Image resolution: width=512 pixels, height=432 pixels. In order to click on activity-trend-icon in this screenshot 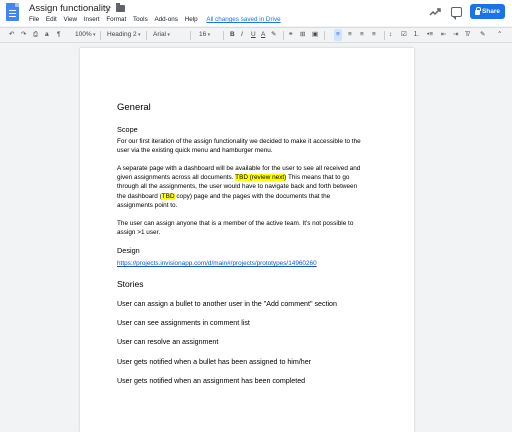, I will do `click(435, 12)`.